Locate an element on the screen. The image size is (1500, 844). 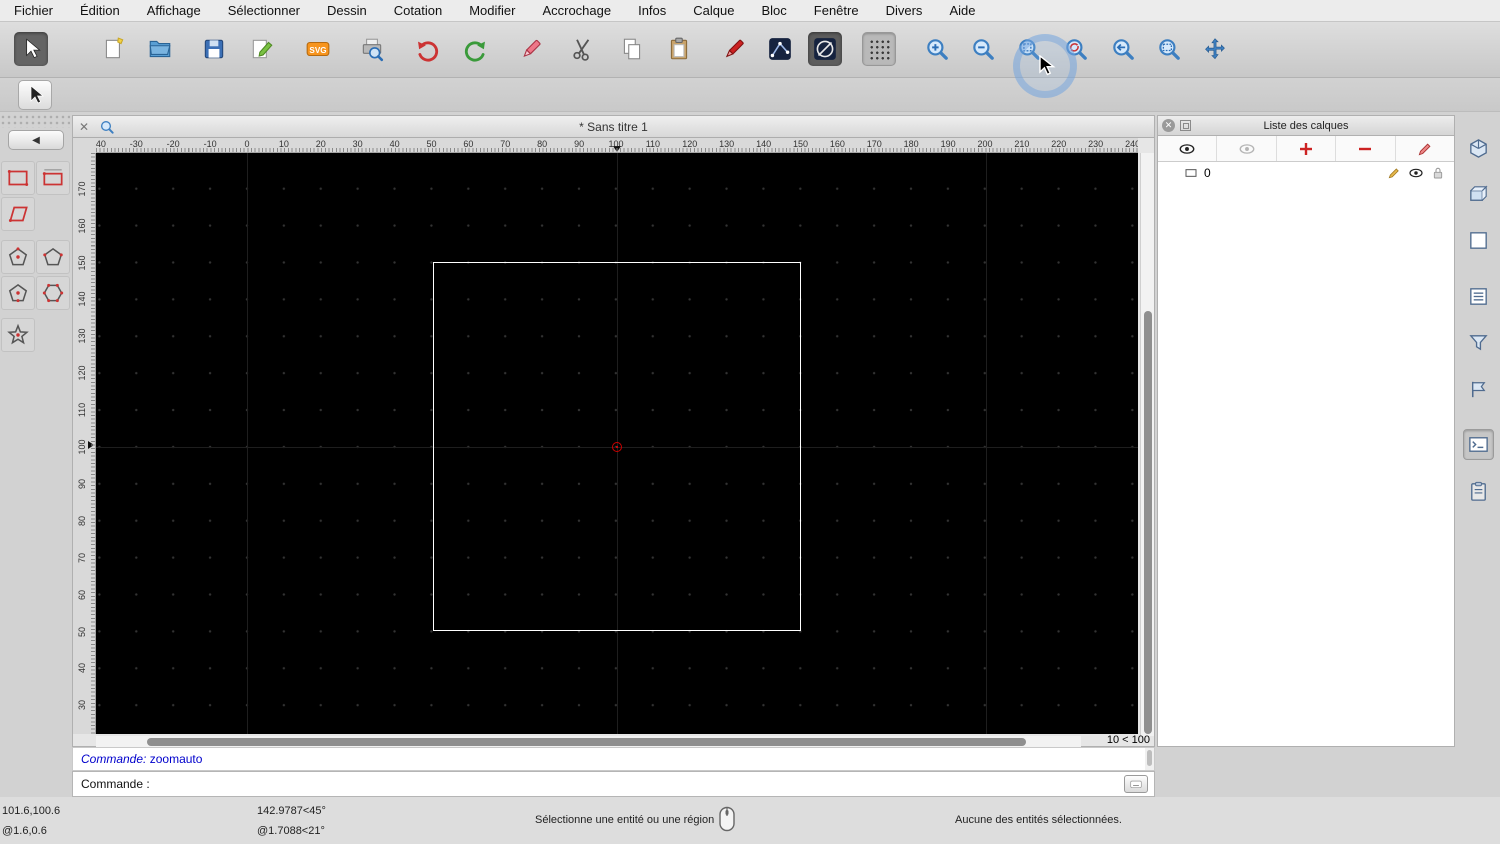
command-history-entry: zoomauto is located at coordinates (176, 759).